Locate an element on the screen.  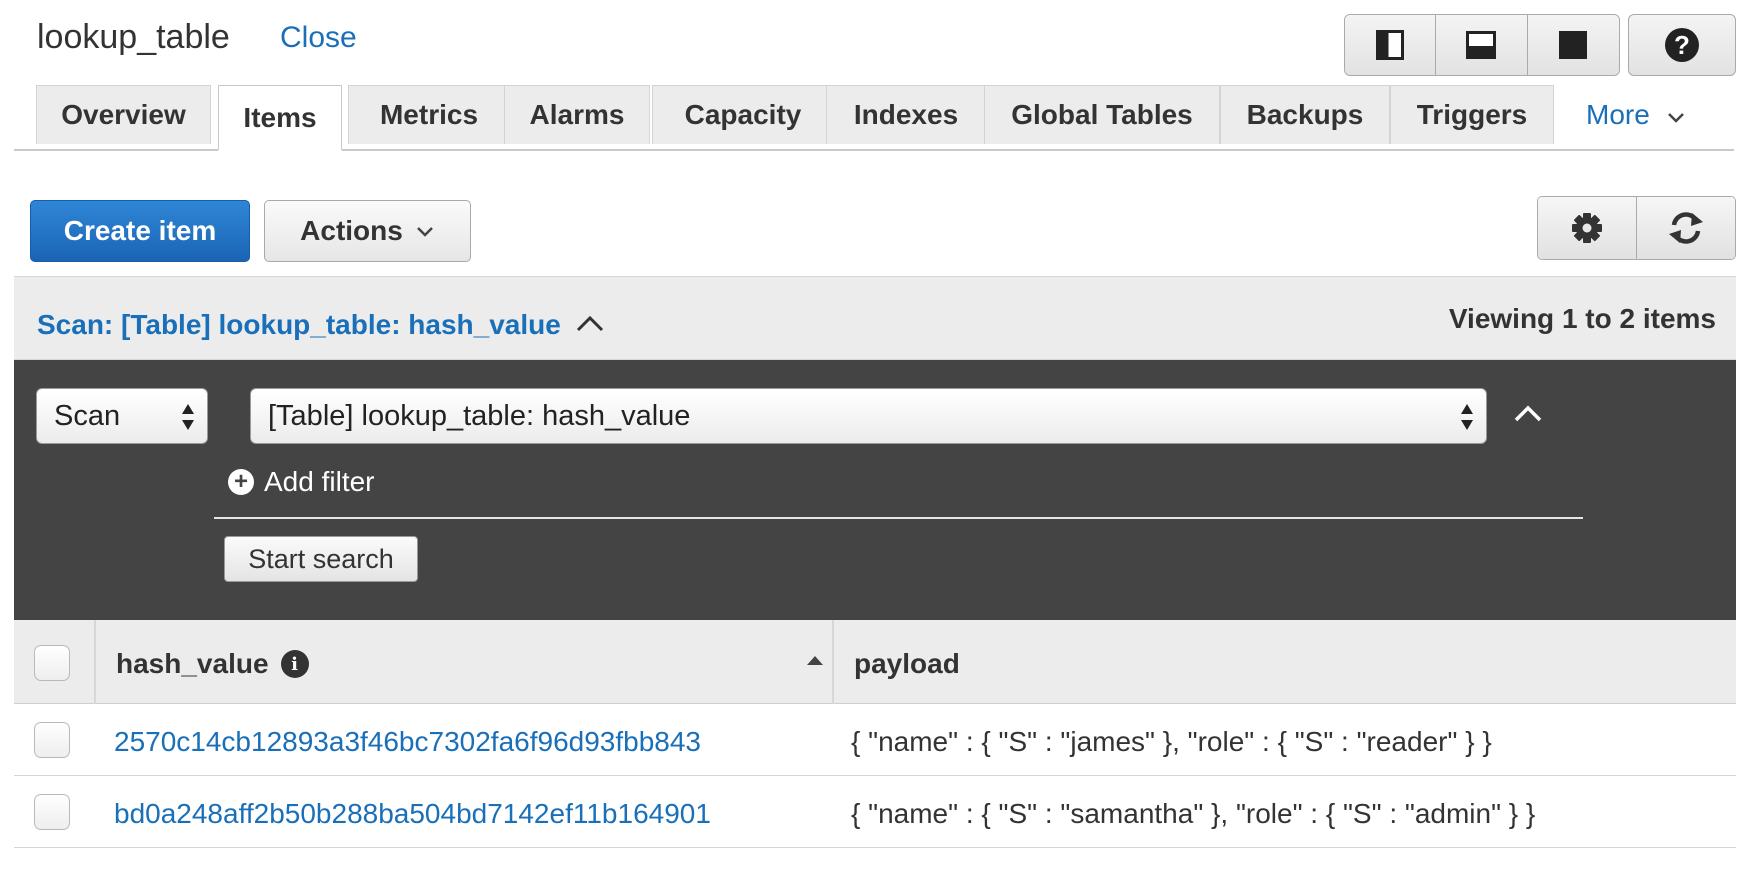
tab-indexes: Indexes is located at coordinates (906, 114).